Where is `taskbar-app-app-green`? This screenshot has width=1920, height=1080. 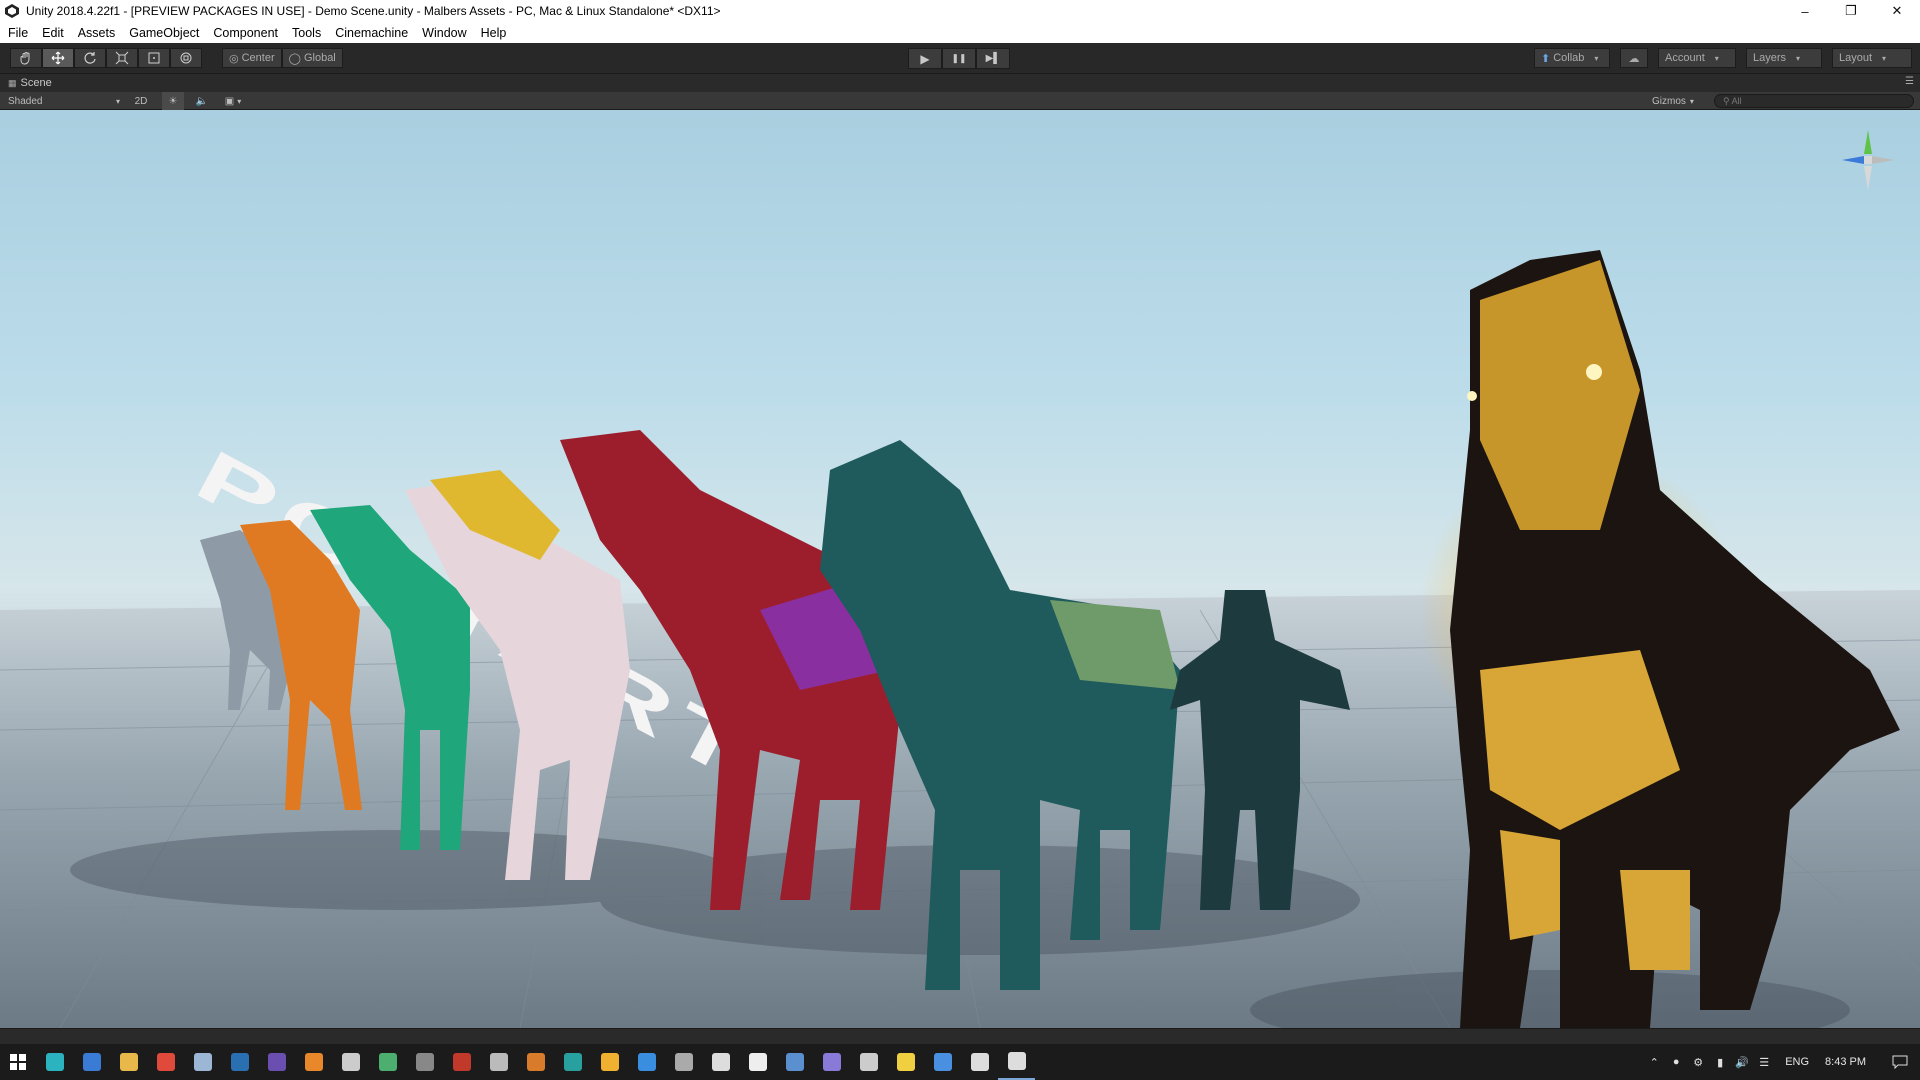 taskbar-app-app-green is located at coordinates (387, 1062).